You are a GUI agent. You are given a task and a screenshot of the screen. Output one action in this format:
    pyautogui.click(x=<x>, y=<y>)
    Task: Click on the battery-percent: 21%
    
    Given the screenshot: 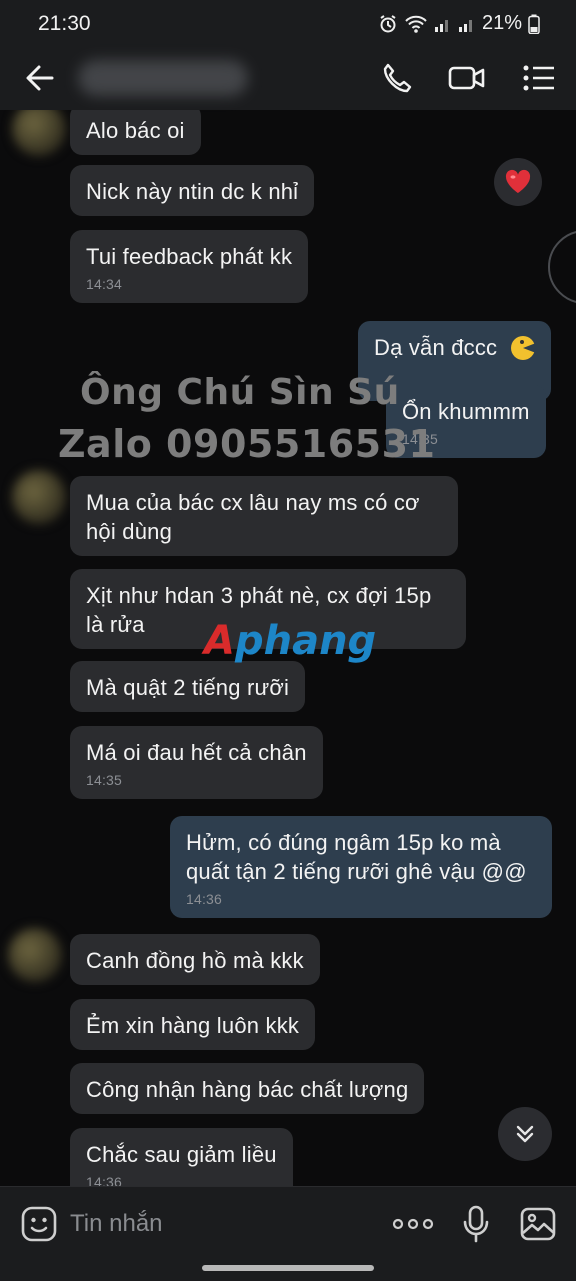 What is the action you would take?
    pyautogui.click(x=501, y=23)
    